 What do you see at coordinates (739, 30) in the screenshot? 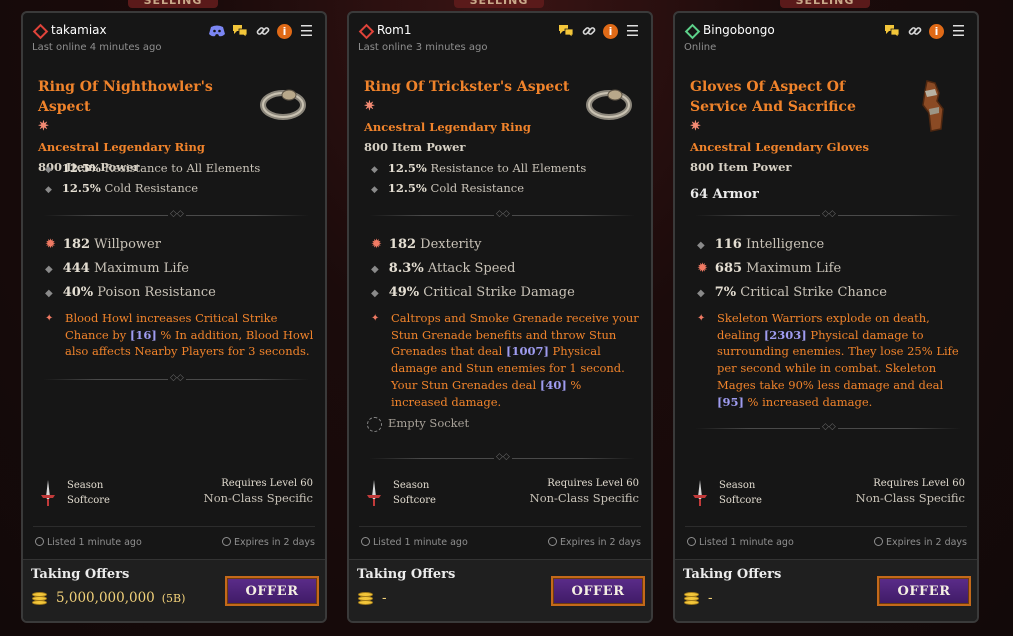
I see `seller-name: Bingobongo` at bounding box center [739, 30].